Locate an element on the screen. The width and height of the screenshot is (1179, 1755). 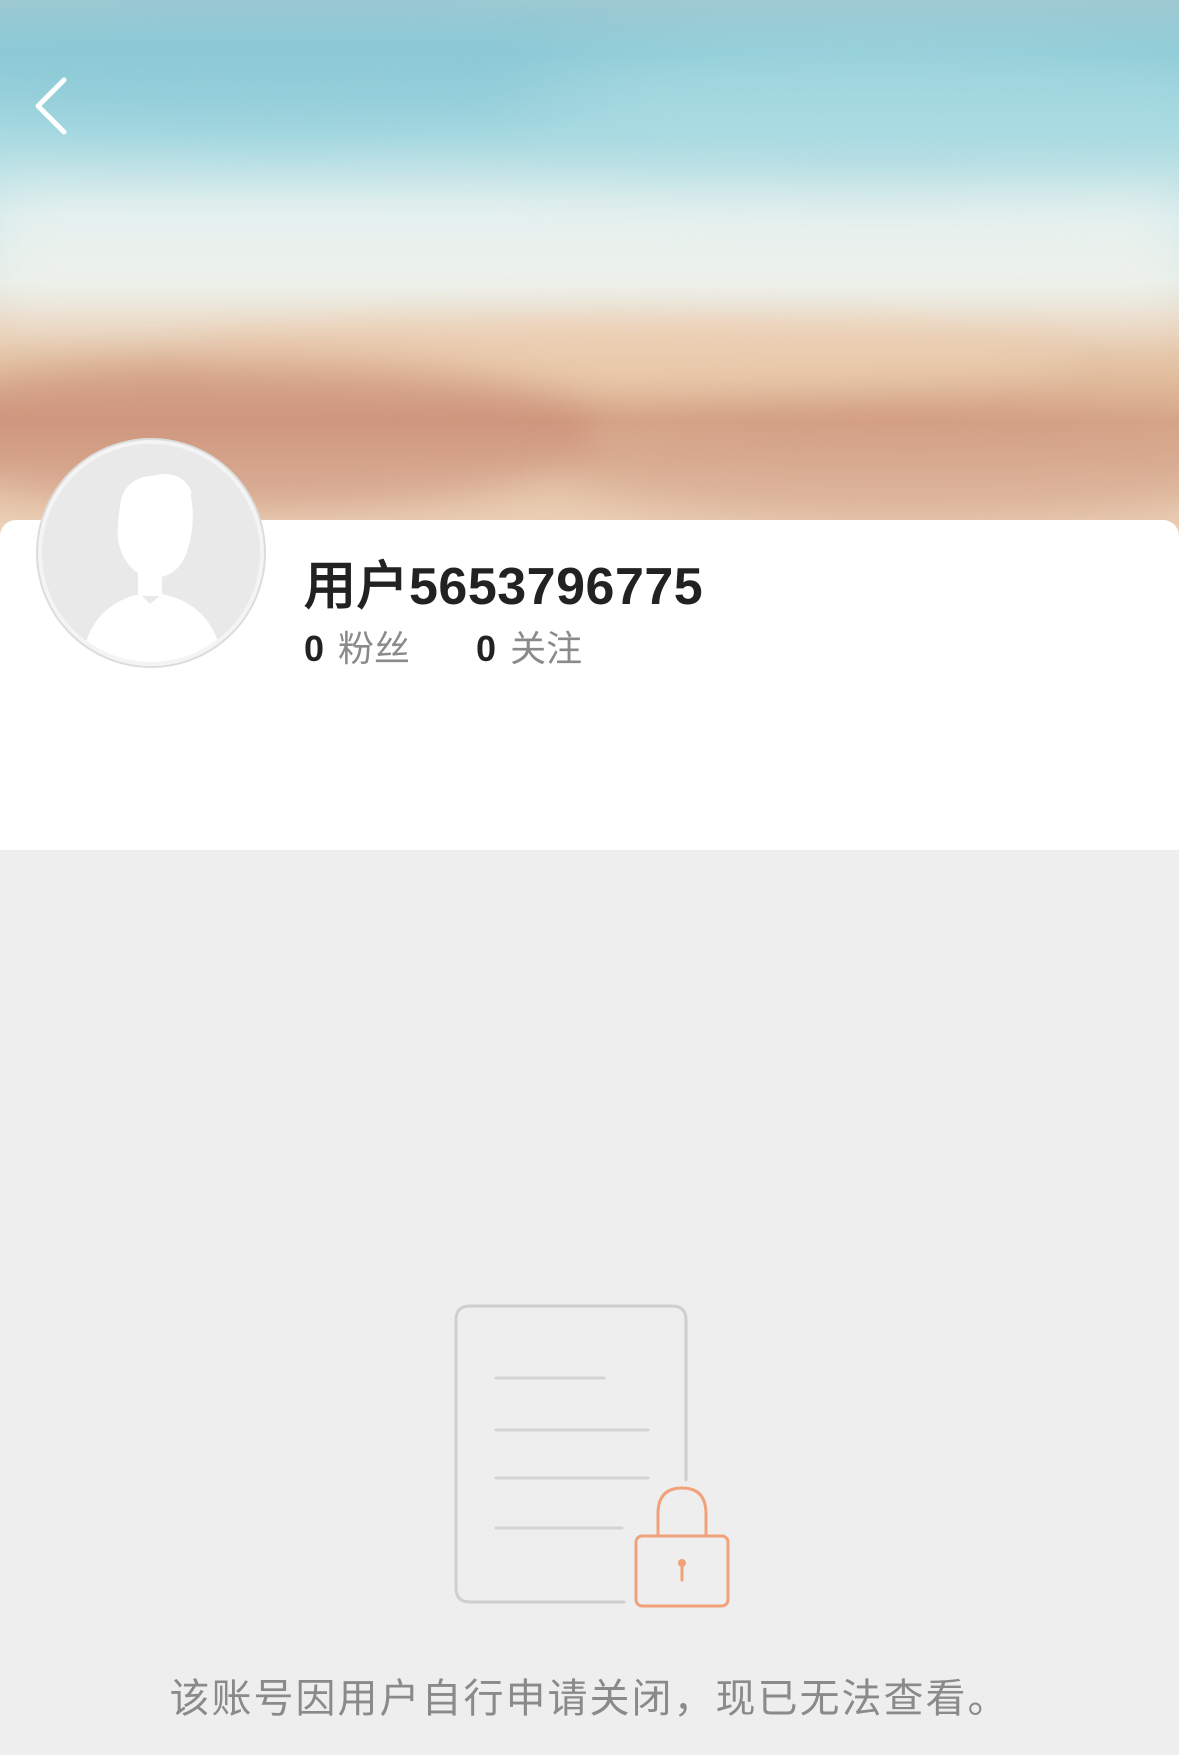
followers-count: 0 is located at coordinates (314, 648).